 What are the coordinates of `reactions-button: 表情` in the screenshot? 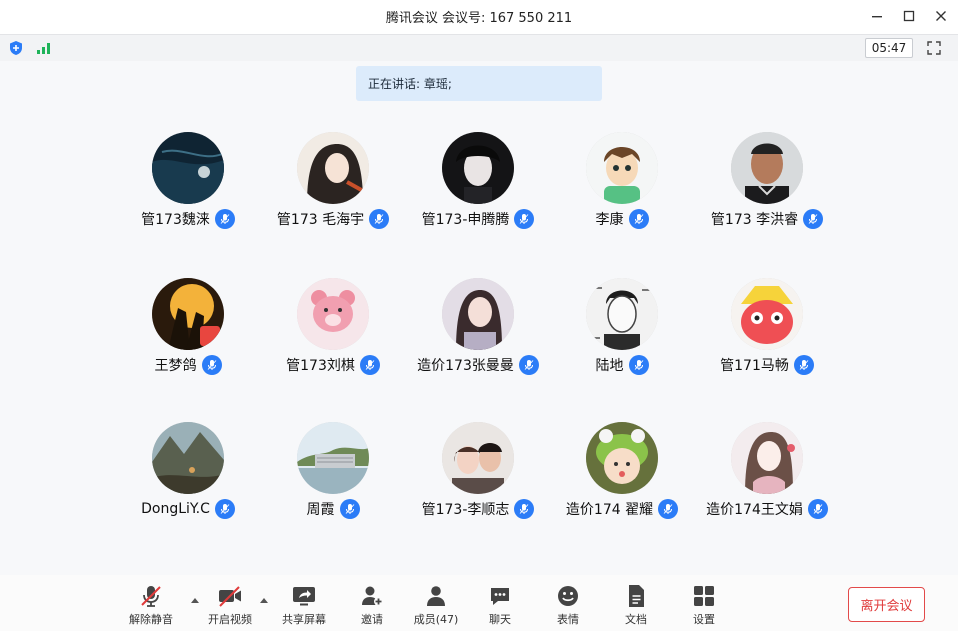 It's located at (568, 606).